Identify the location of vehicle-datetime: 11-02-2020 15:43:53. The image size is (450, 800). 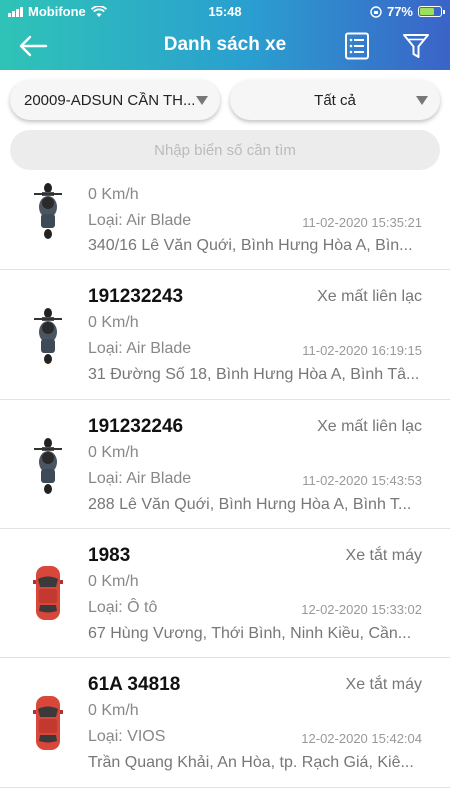
(362, 480).